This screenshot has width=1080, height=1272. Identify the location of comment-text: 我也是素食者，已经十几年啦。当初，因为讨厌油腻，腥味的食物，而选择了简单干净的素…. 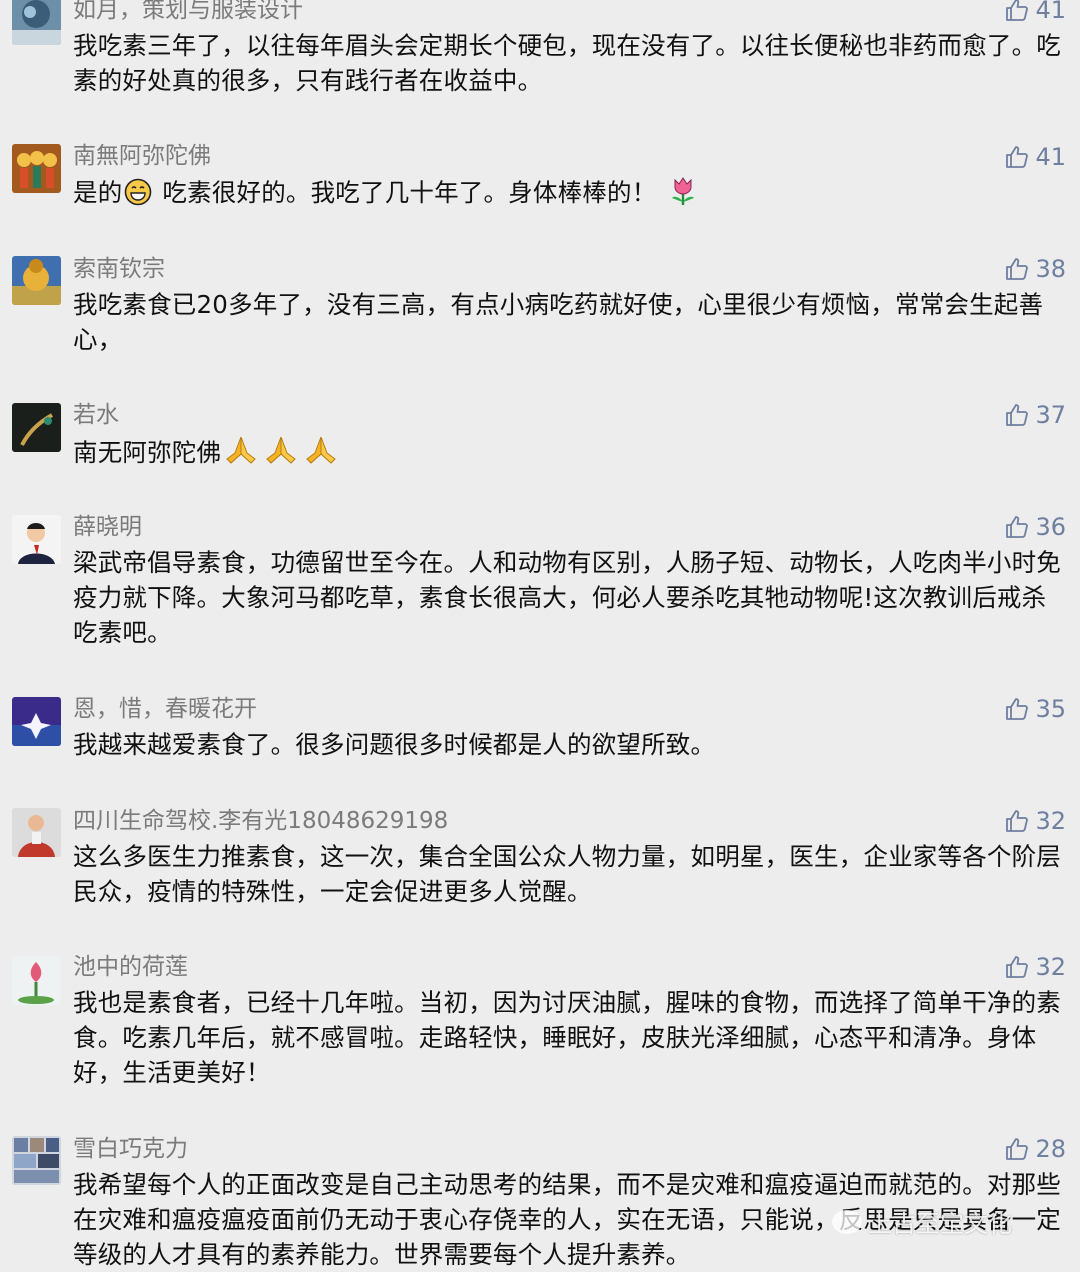
(567, 1037).